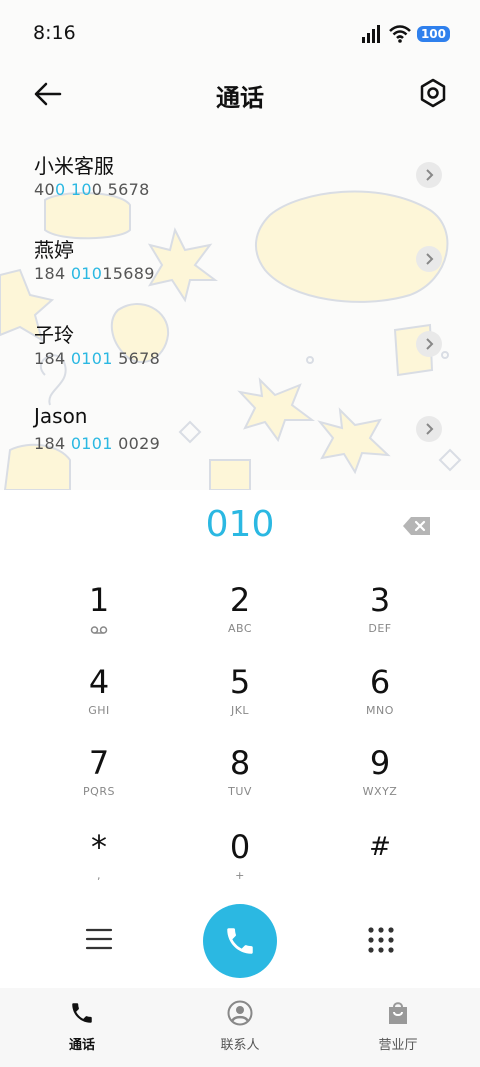  I want to click on settings-hexagon-icon, so click(433, 93).